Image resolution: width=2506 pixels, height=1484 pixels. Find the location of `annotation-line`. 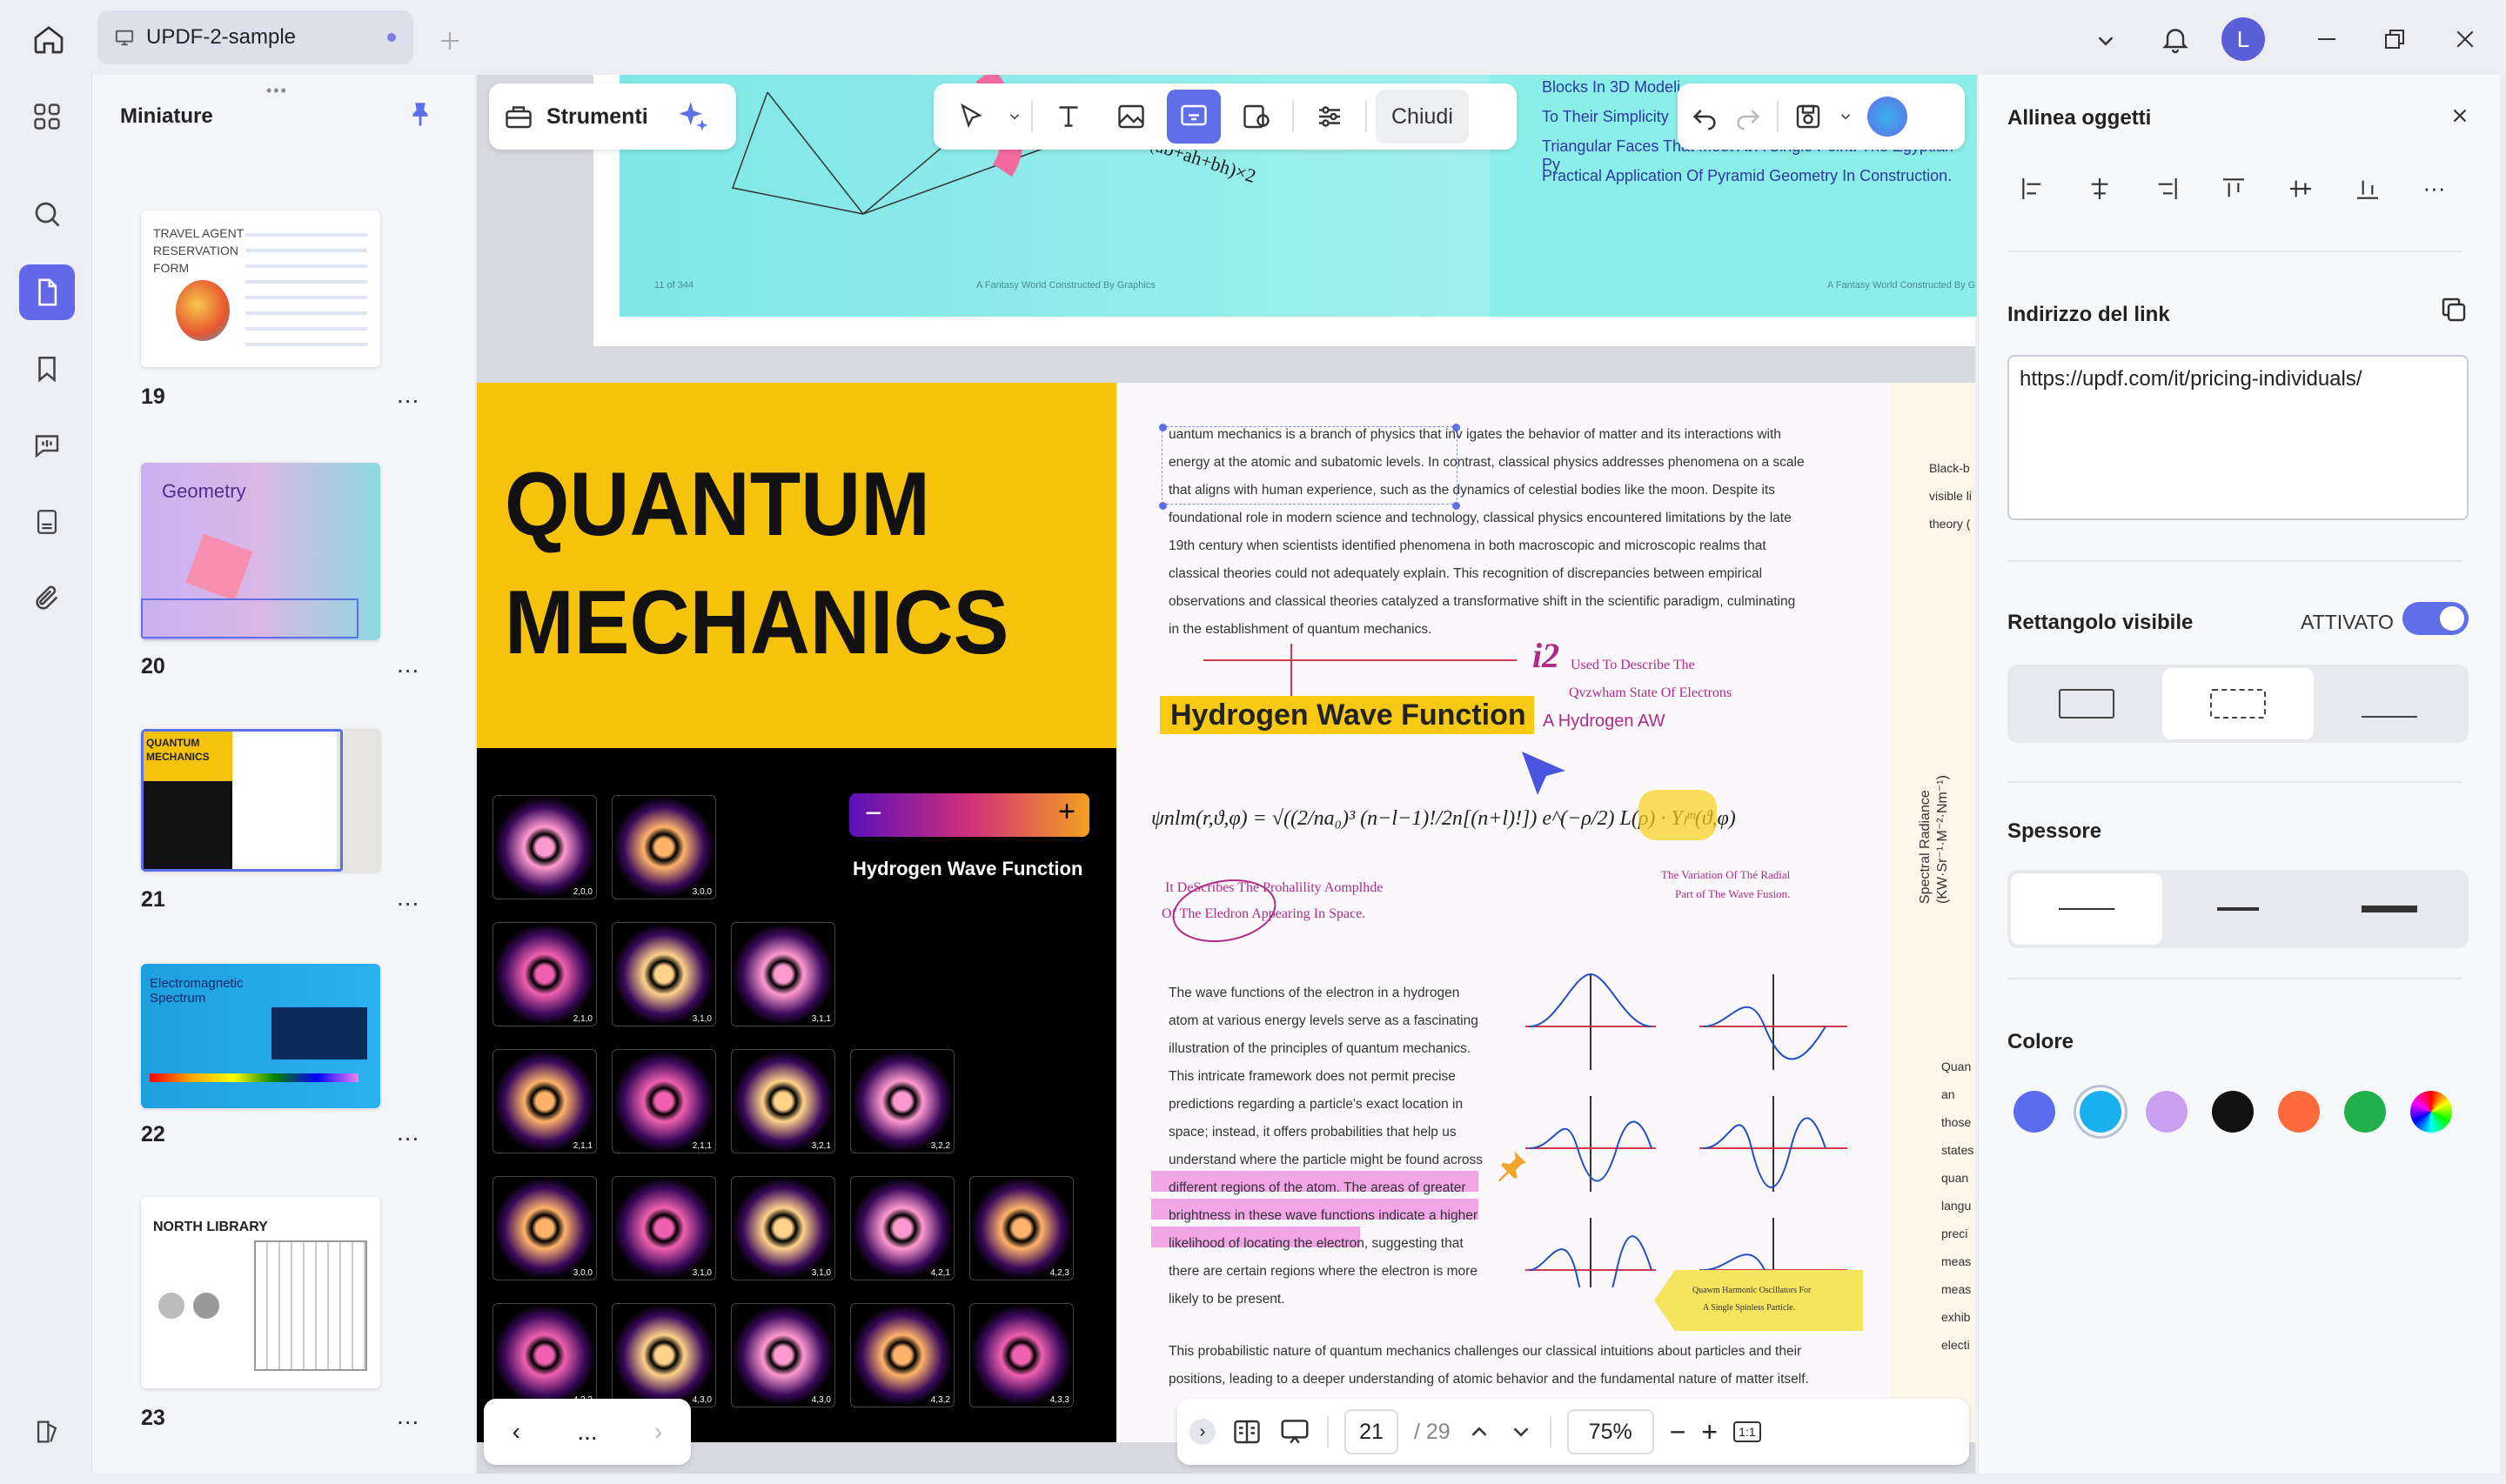

annotation-line is located at coordinates (1360, 660).